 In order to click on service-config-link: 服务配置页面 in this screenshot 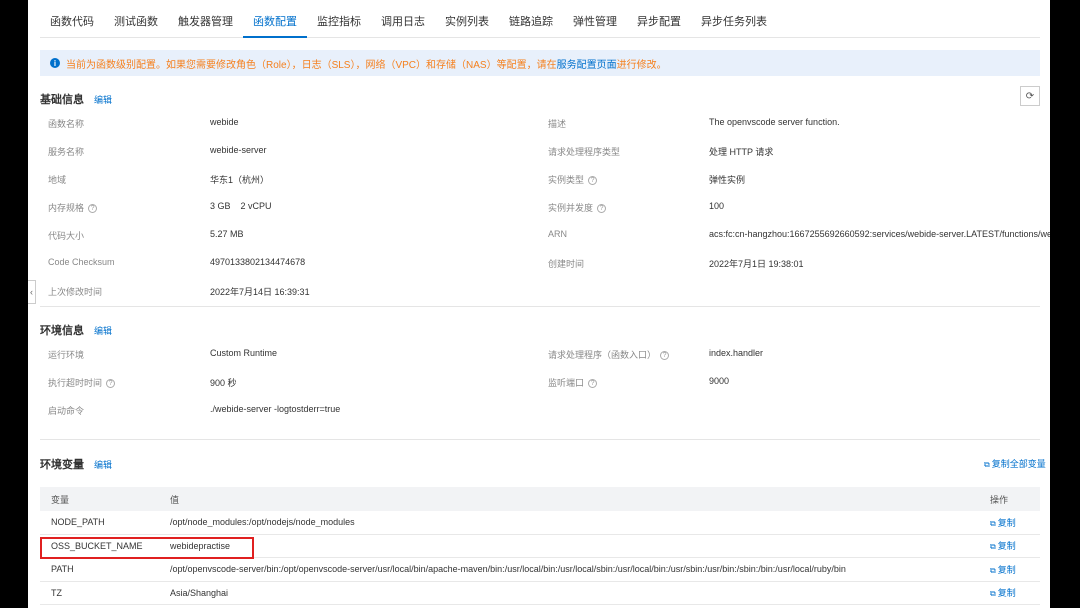, I will do `click(587, 63)`.